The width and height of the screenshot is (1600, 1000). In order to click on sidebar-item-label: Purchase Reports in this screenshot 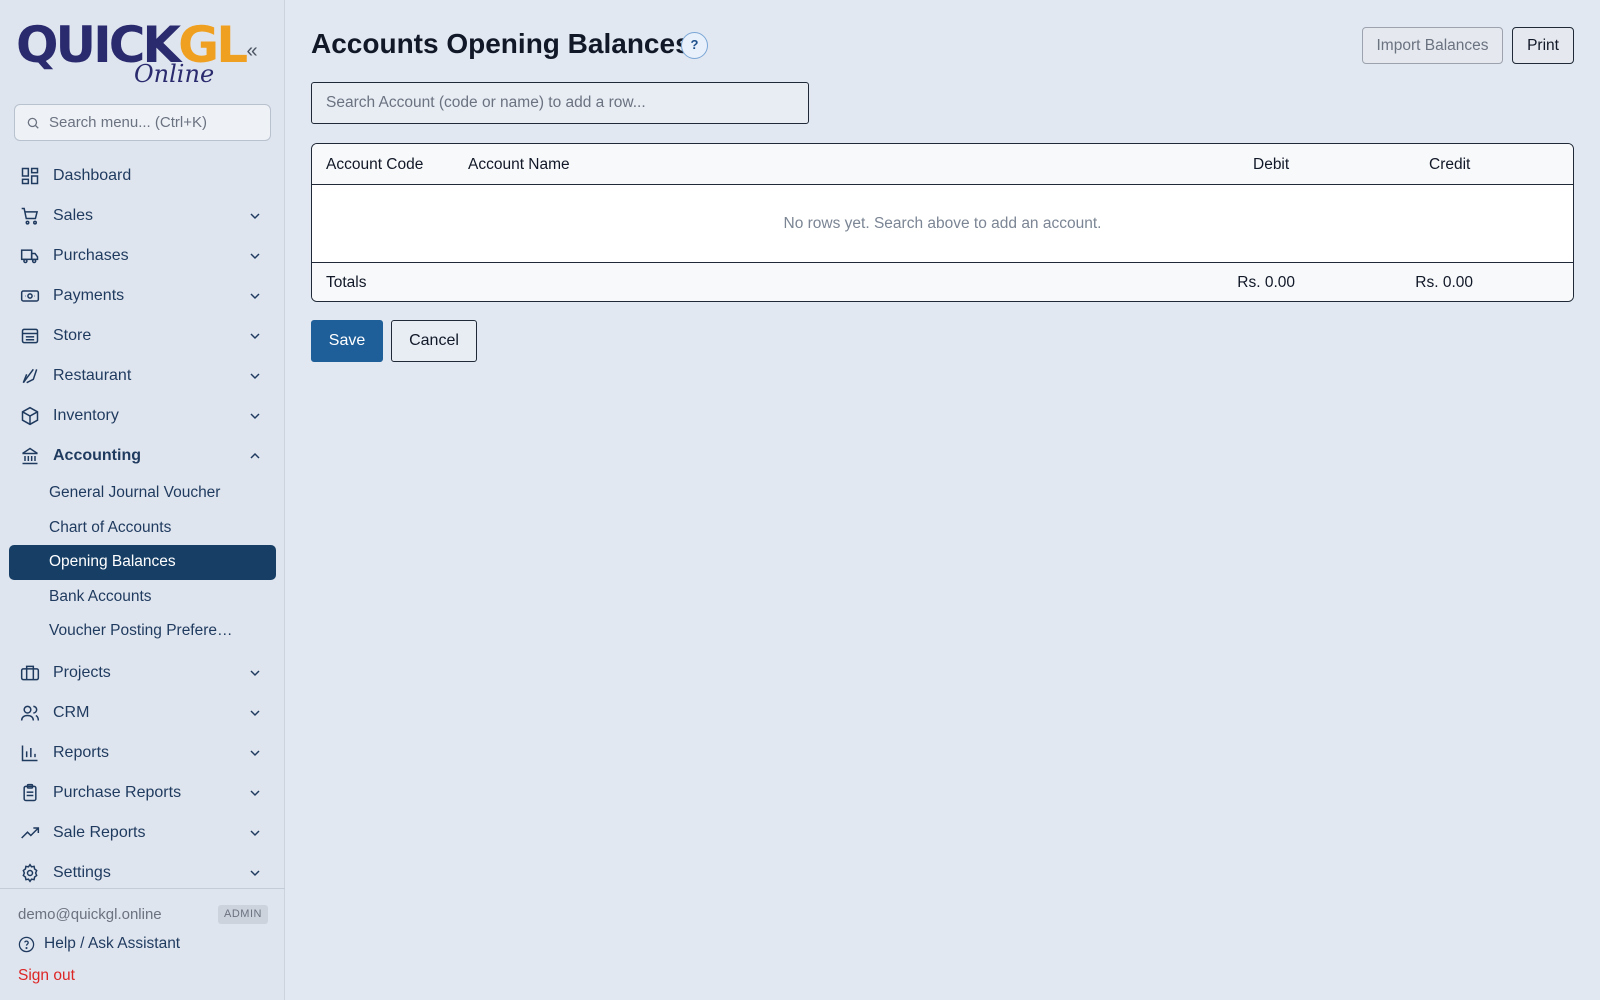, I will do `click(117, 792)`.